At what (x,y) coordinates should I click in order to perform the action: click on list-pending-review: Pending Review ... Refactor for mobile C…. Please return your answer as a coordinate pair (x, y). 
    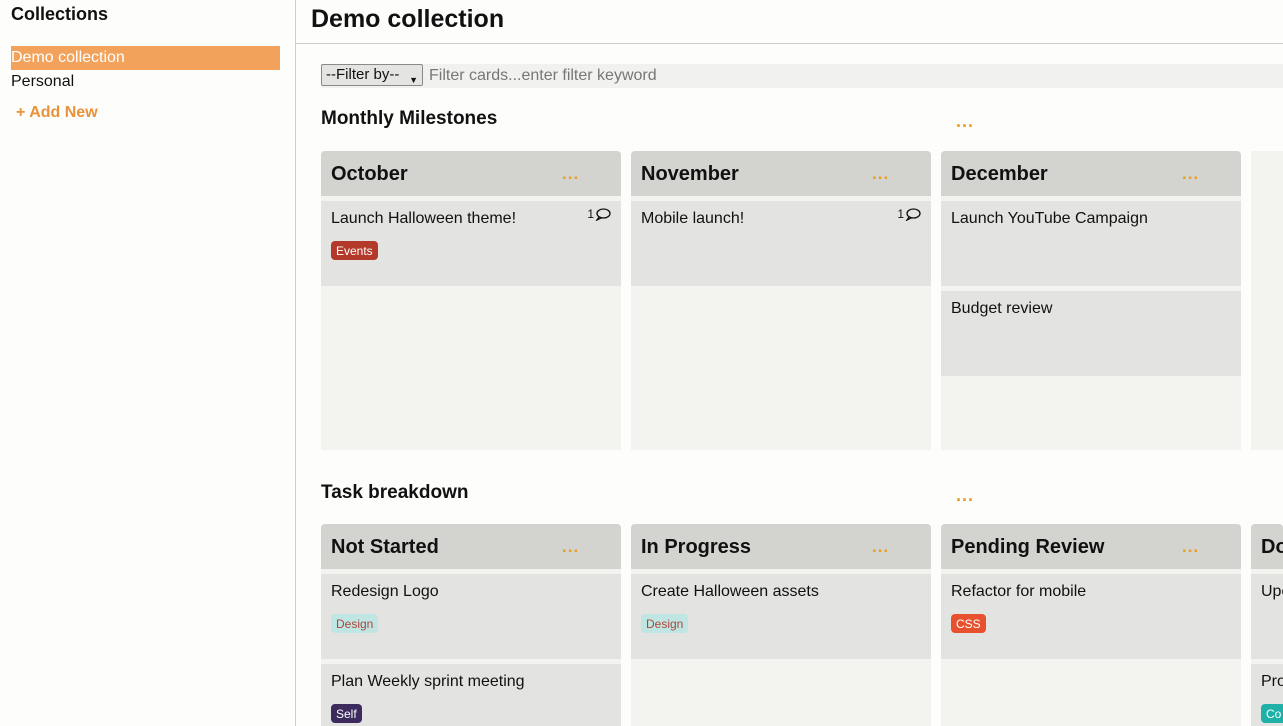
    Looking at the image, I should click on (1091, 625).